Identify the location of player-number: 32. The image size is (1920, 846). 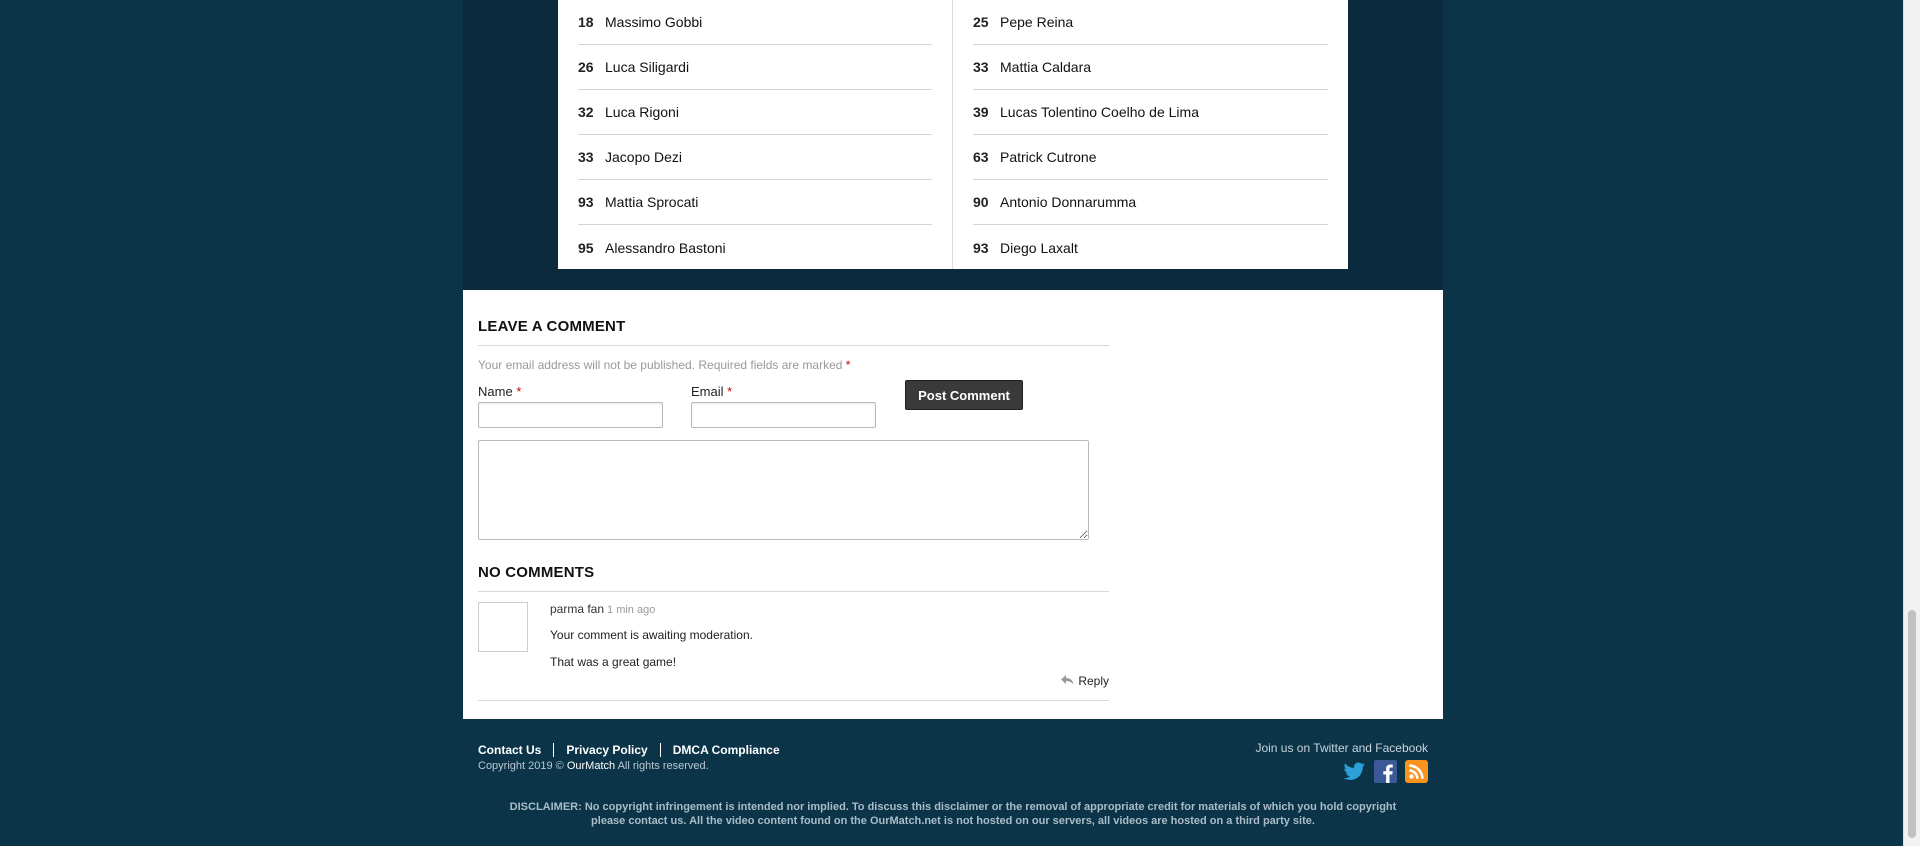
(586, 112).